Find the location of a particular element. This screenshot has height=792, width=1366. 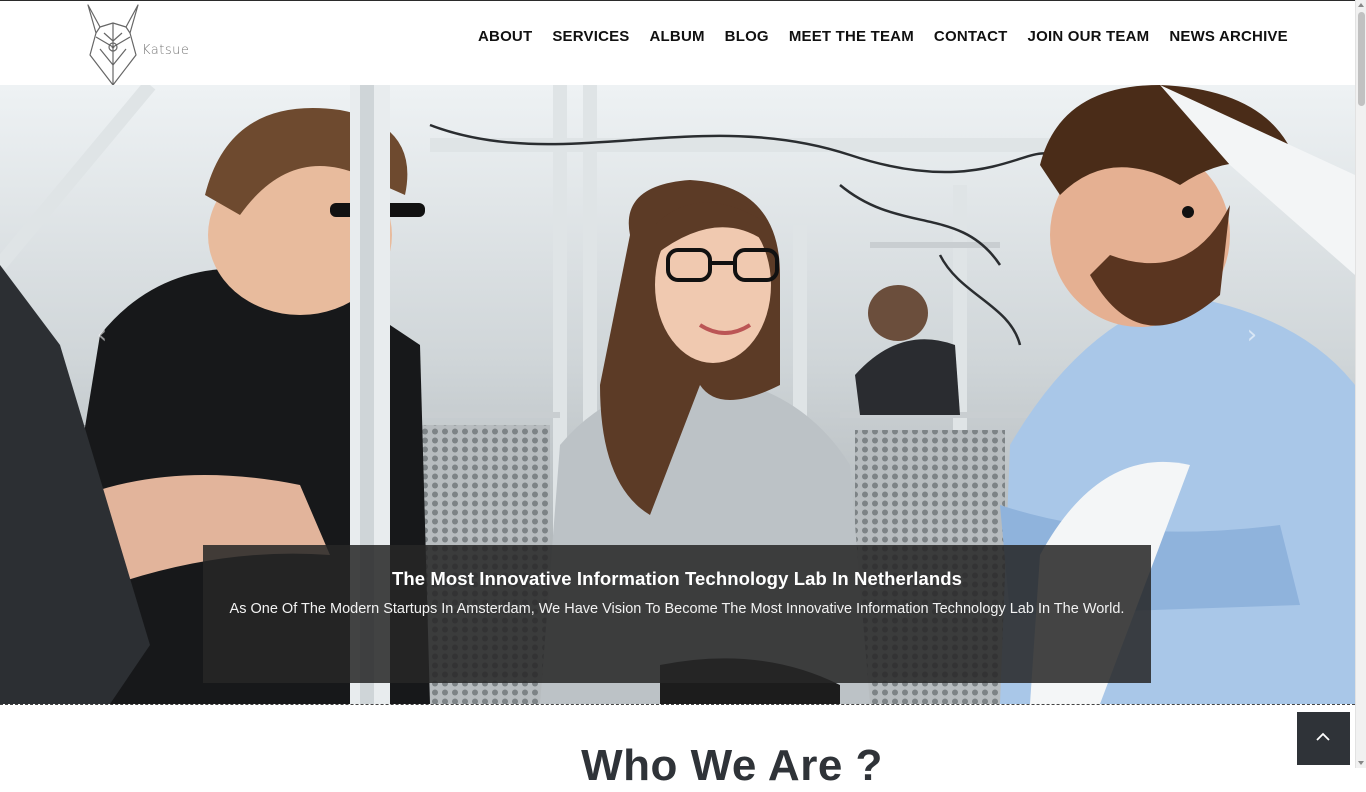

slider-prev-button: ‹ is located at coordinates (102, 335).